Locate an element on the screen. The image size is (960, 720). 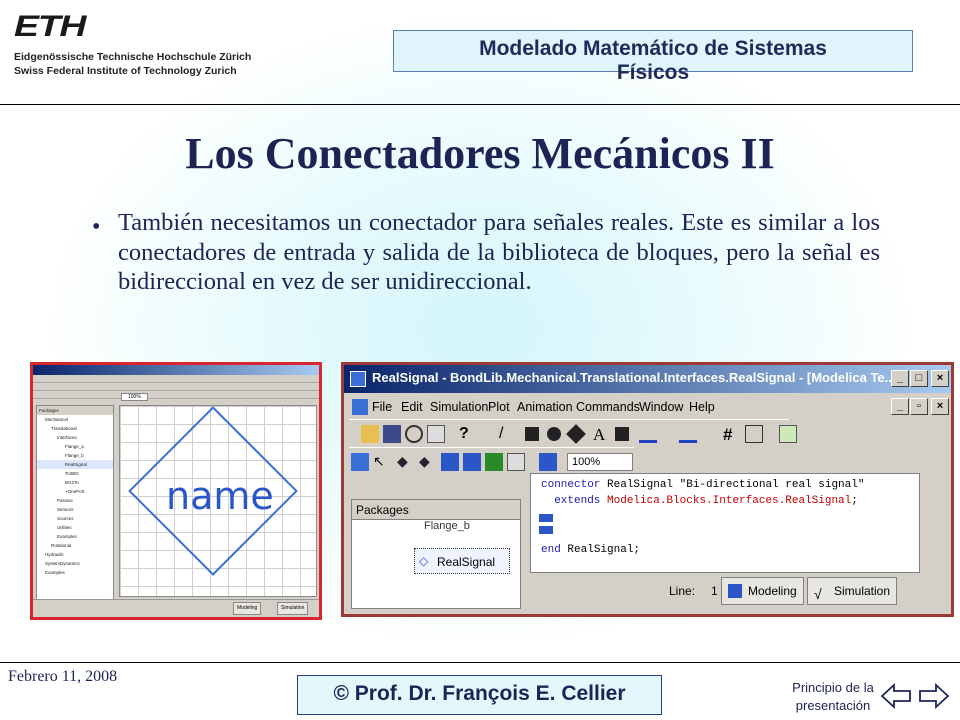
link-line1: Principio de la is located at coordinates (833, 687).